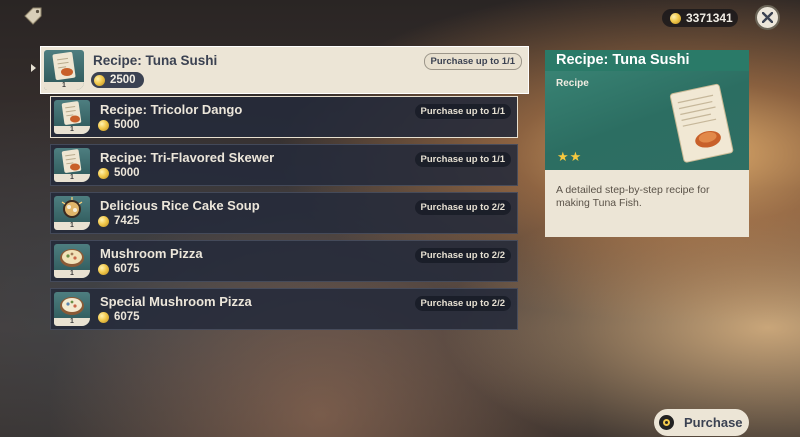  I want to click on shop-item-mushroom-pizza: 1 Mushroom Pizza 6075 Purchase up to 2/2, so click(284, 261).